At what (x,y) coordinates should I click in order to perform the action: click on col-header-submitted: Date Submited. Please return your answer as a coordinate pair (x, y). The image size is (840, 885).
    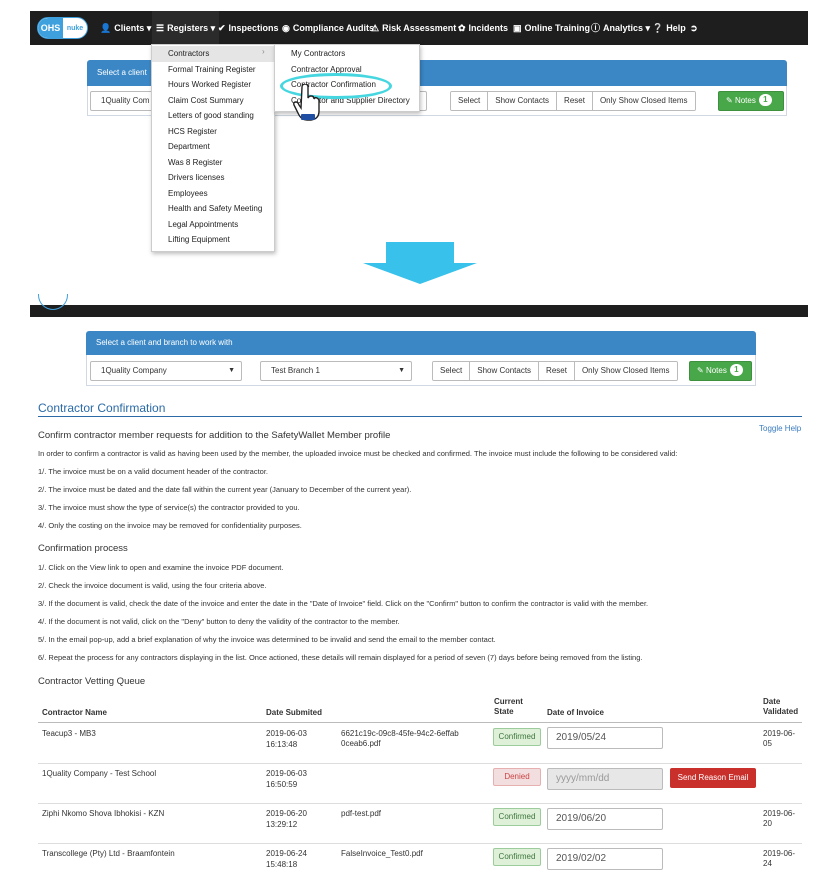
    Looking at the image, I should click on (294, 712).